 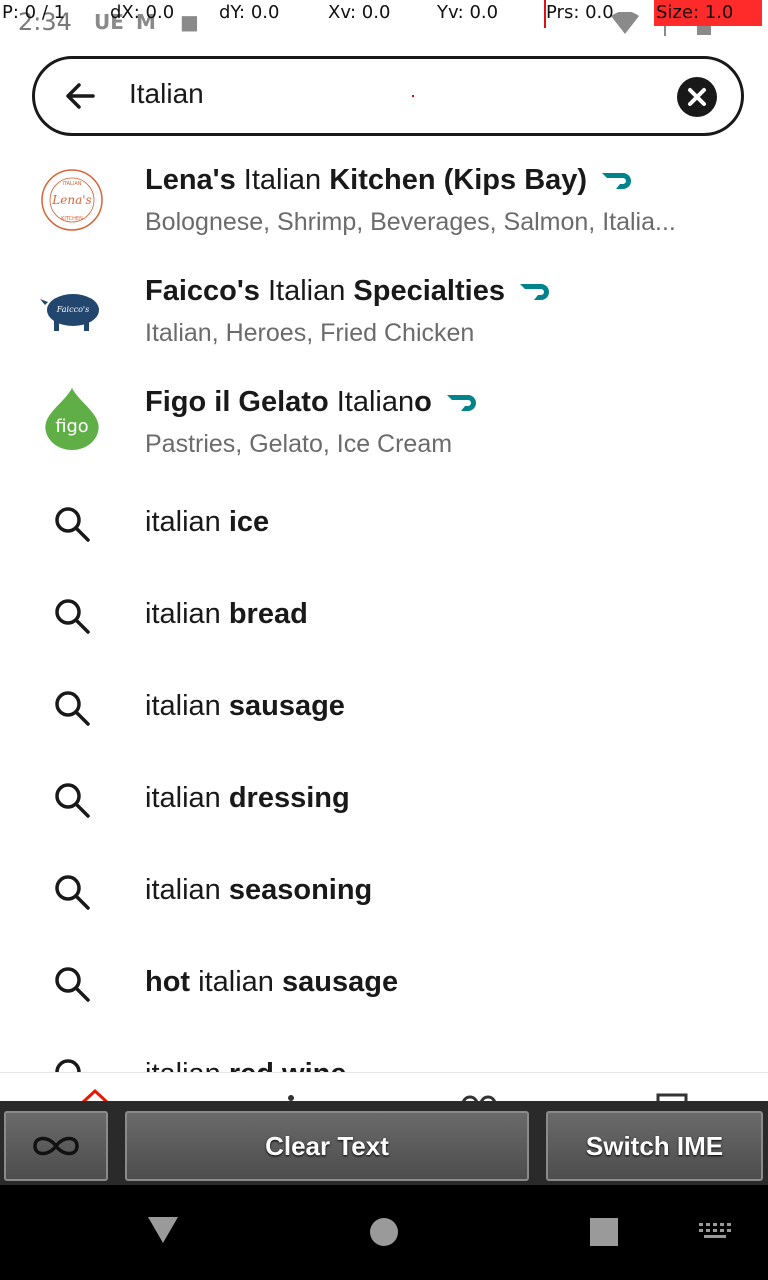 I want to click on keyboard-icon, so click(x=715, y=1232).